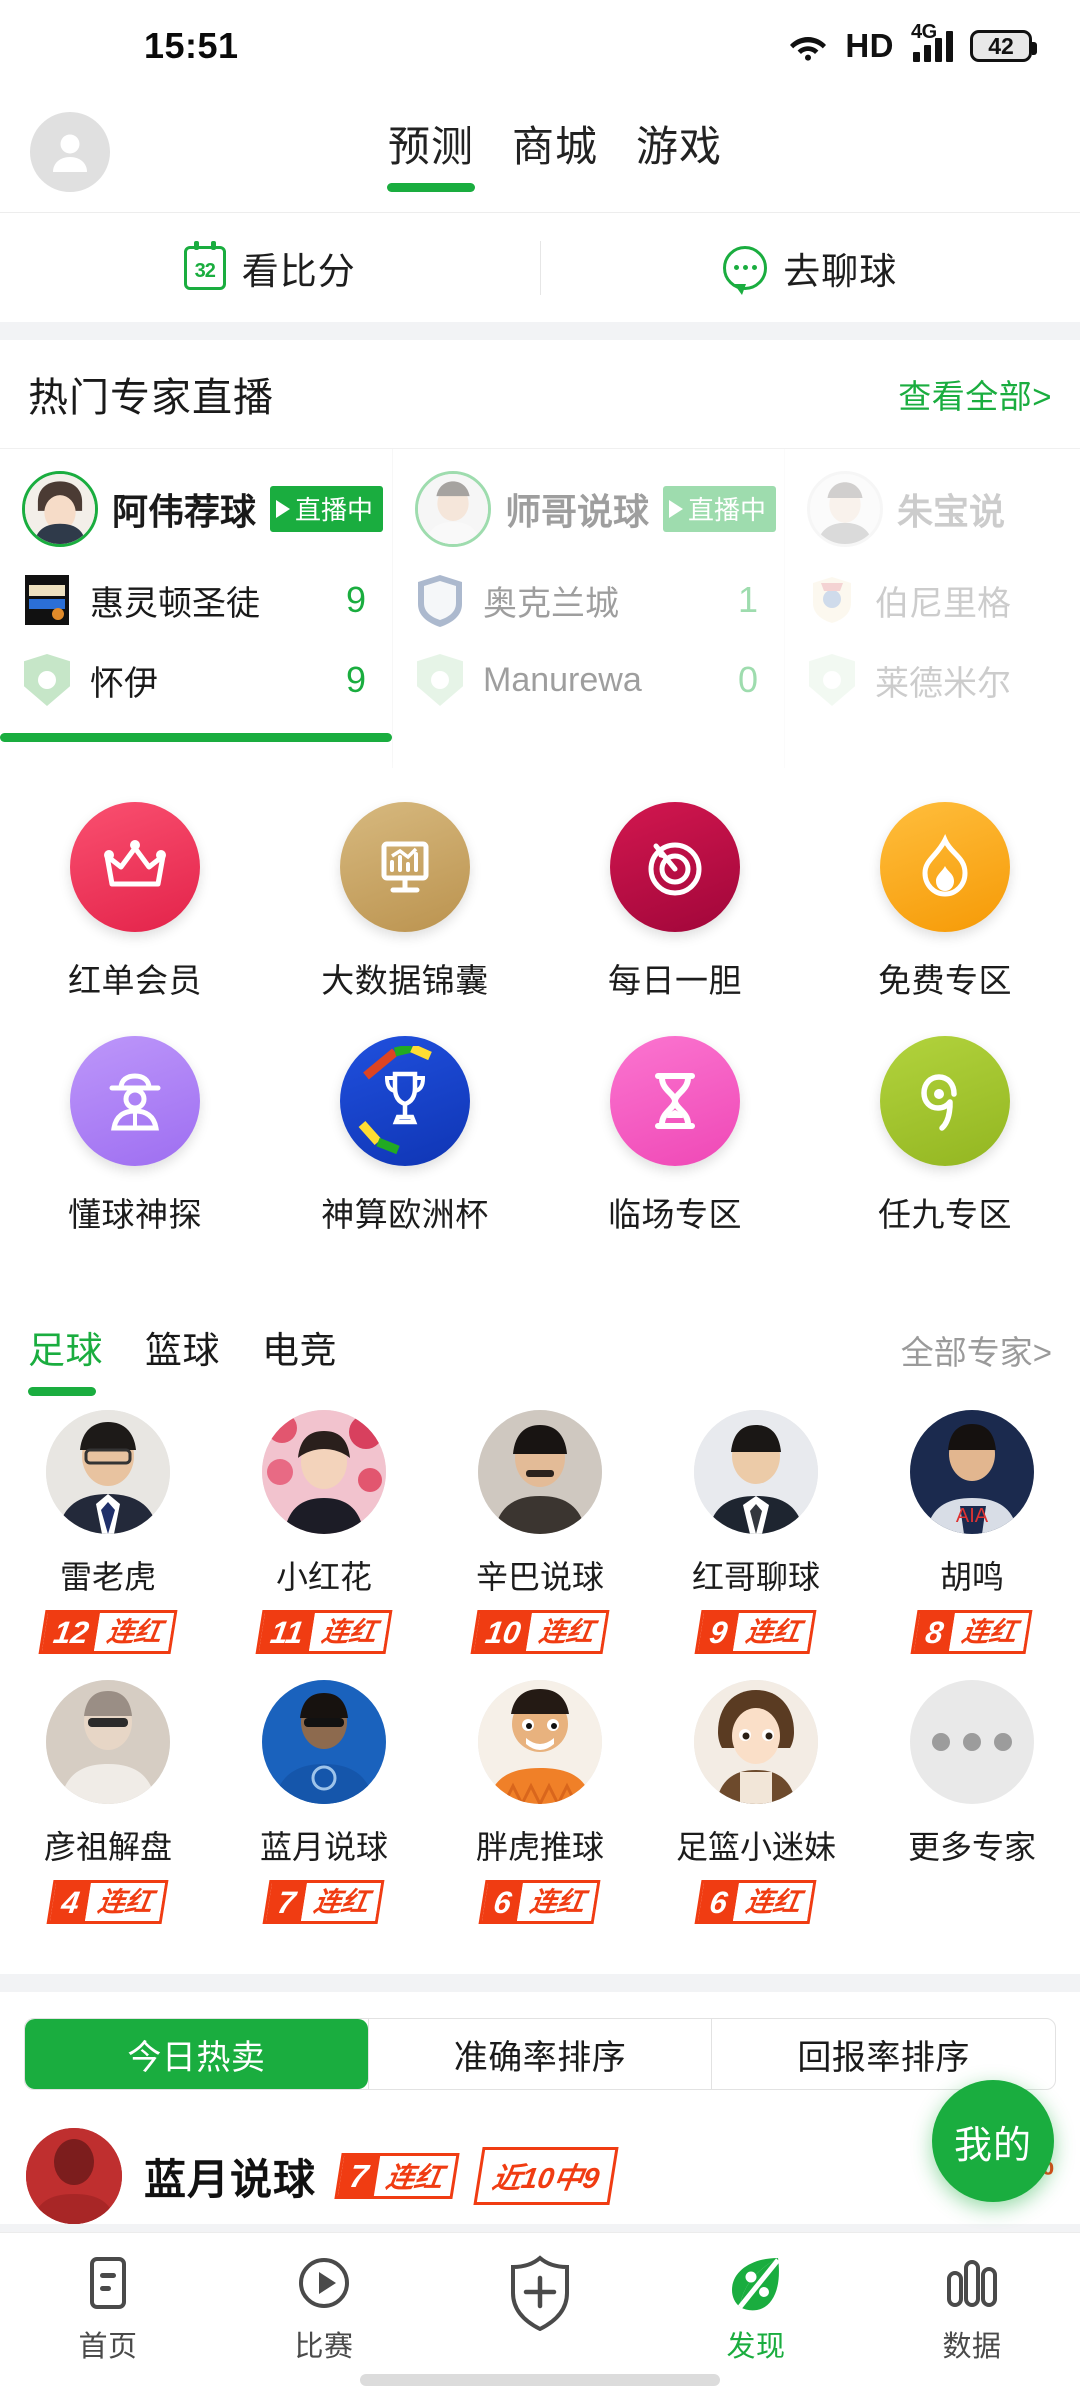 The image size is (1080, 2400). I want to click on streak-count: 10, so click(503, 1632).